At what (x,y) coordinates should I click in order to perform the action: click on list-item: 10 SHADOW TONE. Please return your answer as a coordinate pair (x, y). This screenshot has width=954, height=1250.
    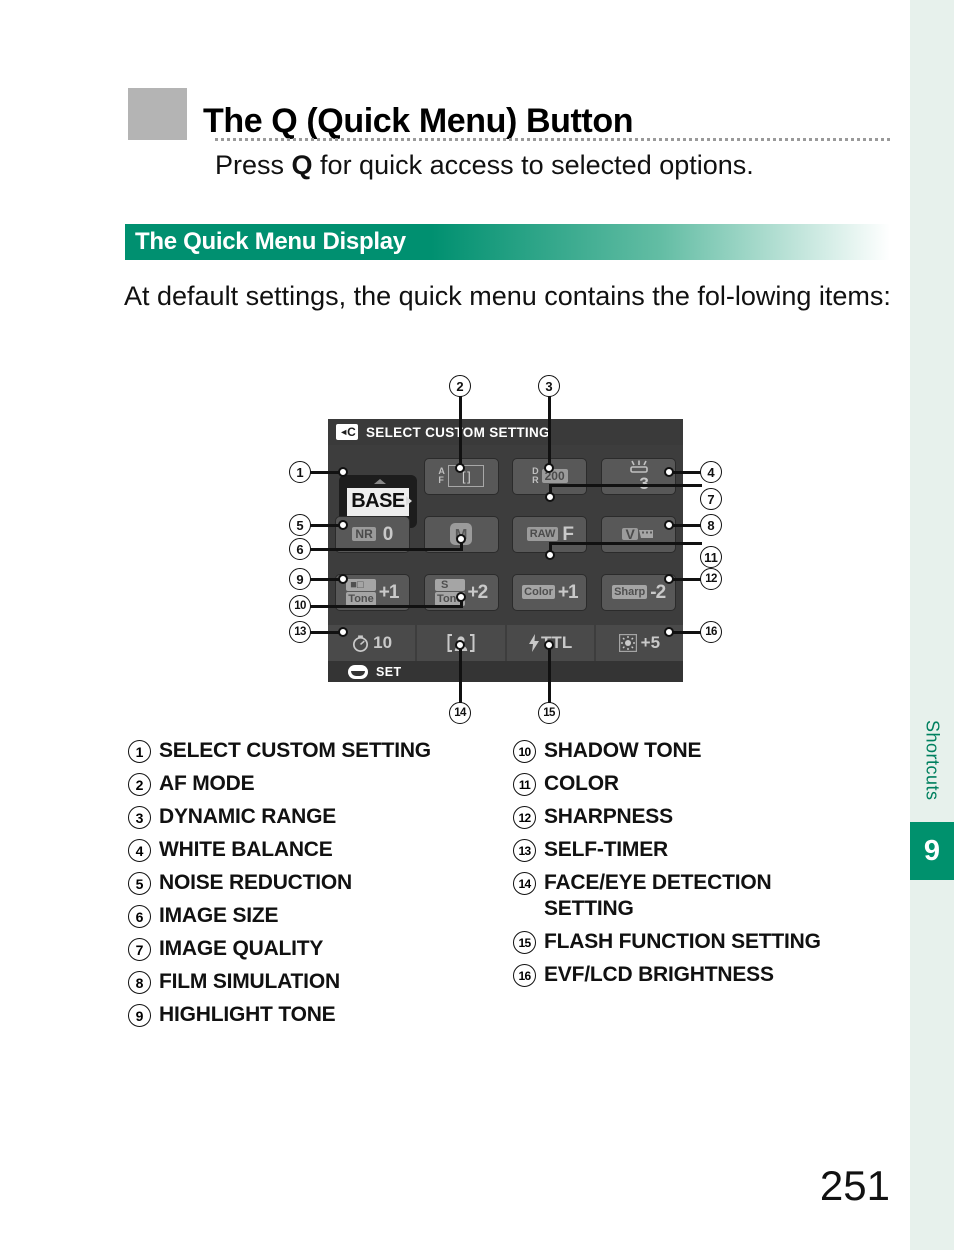
    Looking at the image, I should click on (705, 751).